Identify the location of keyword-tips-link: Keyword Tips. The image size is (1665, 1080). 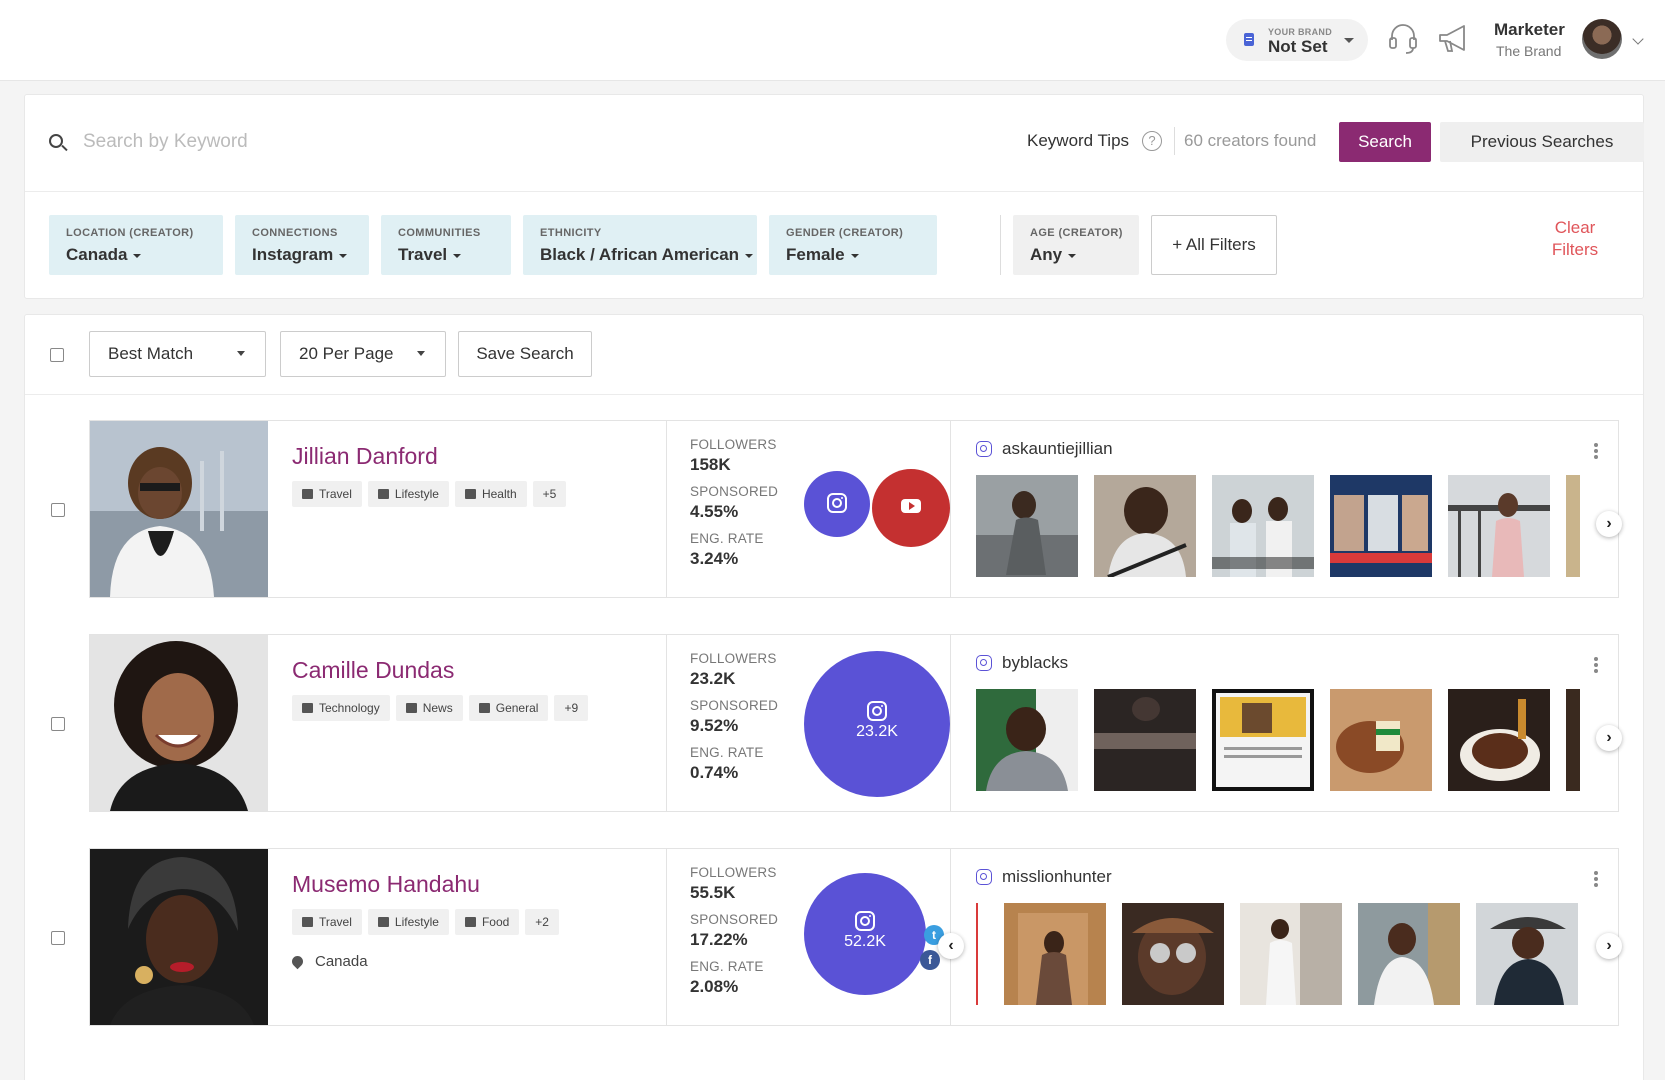
(1078, 141).